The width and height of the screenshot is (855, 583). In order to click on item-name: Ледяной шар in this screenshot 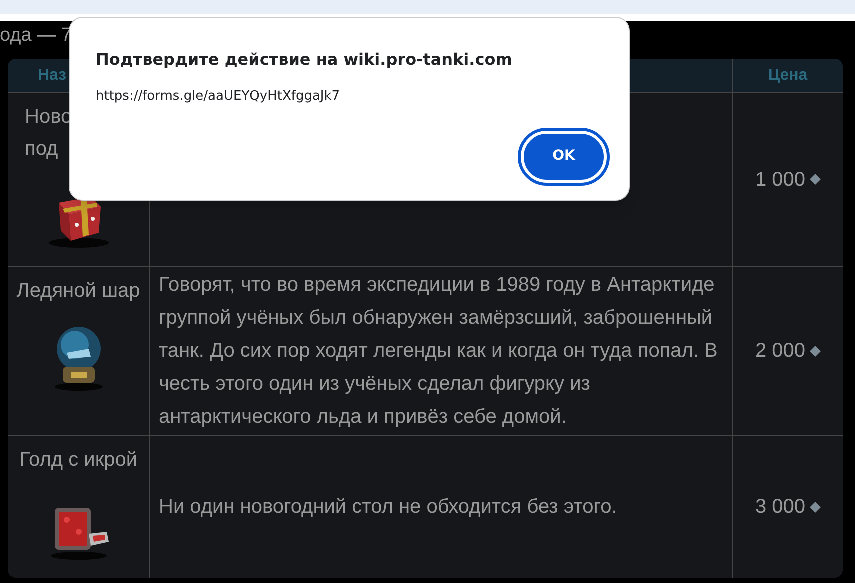, I will do `click(78, 291)`.